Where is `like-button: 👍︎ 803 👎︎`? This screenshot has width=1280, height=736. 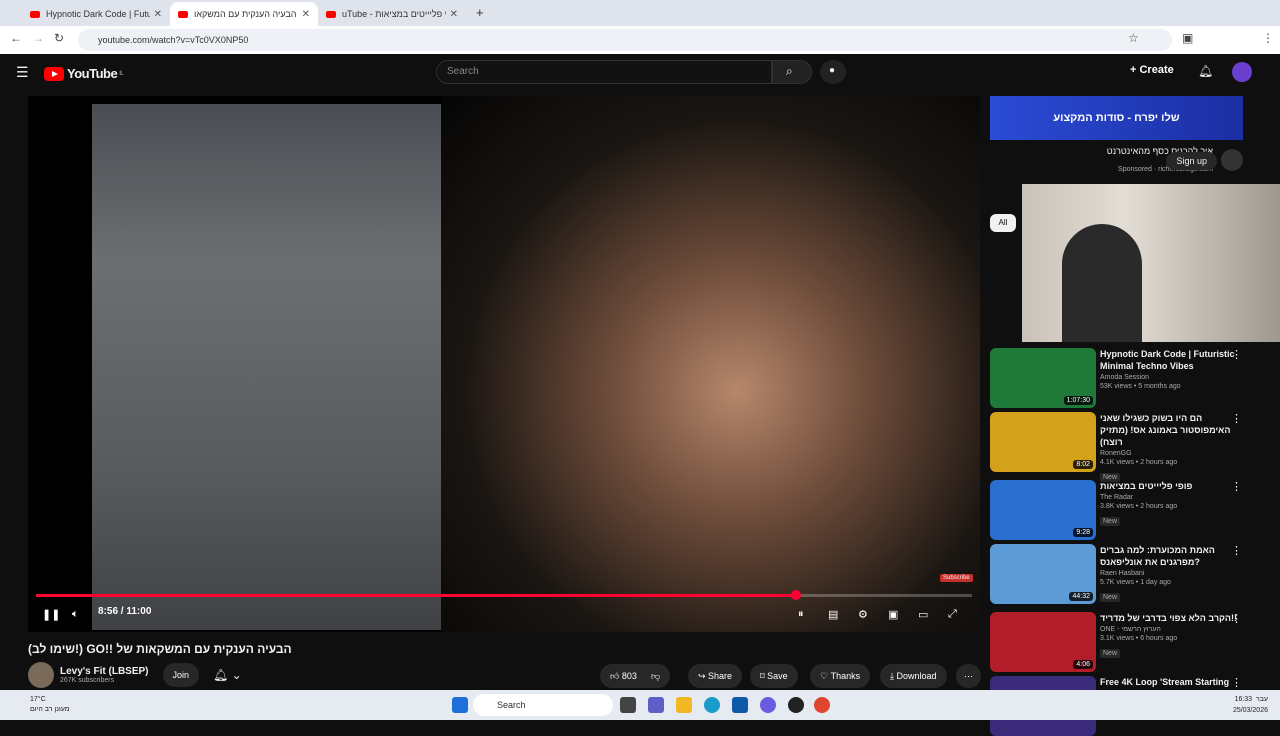 like-button: 👍︎ 803 👎︎ is located at coordinates (635, 676).